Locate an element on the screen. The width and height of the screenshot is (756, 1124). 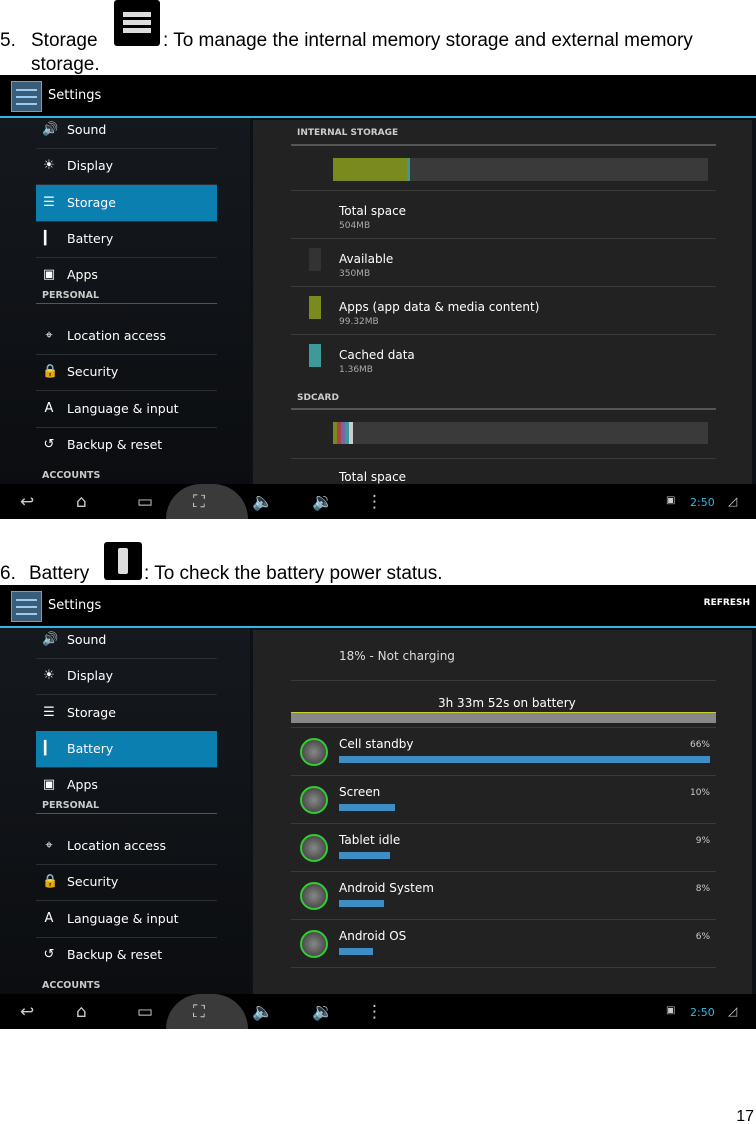
refresh-button: REFRESH is located at coordinates (727, 603).